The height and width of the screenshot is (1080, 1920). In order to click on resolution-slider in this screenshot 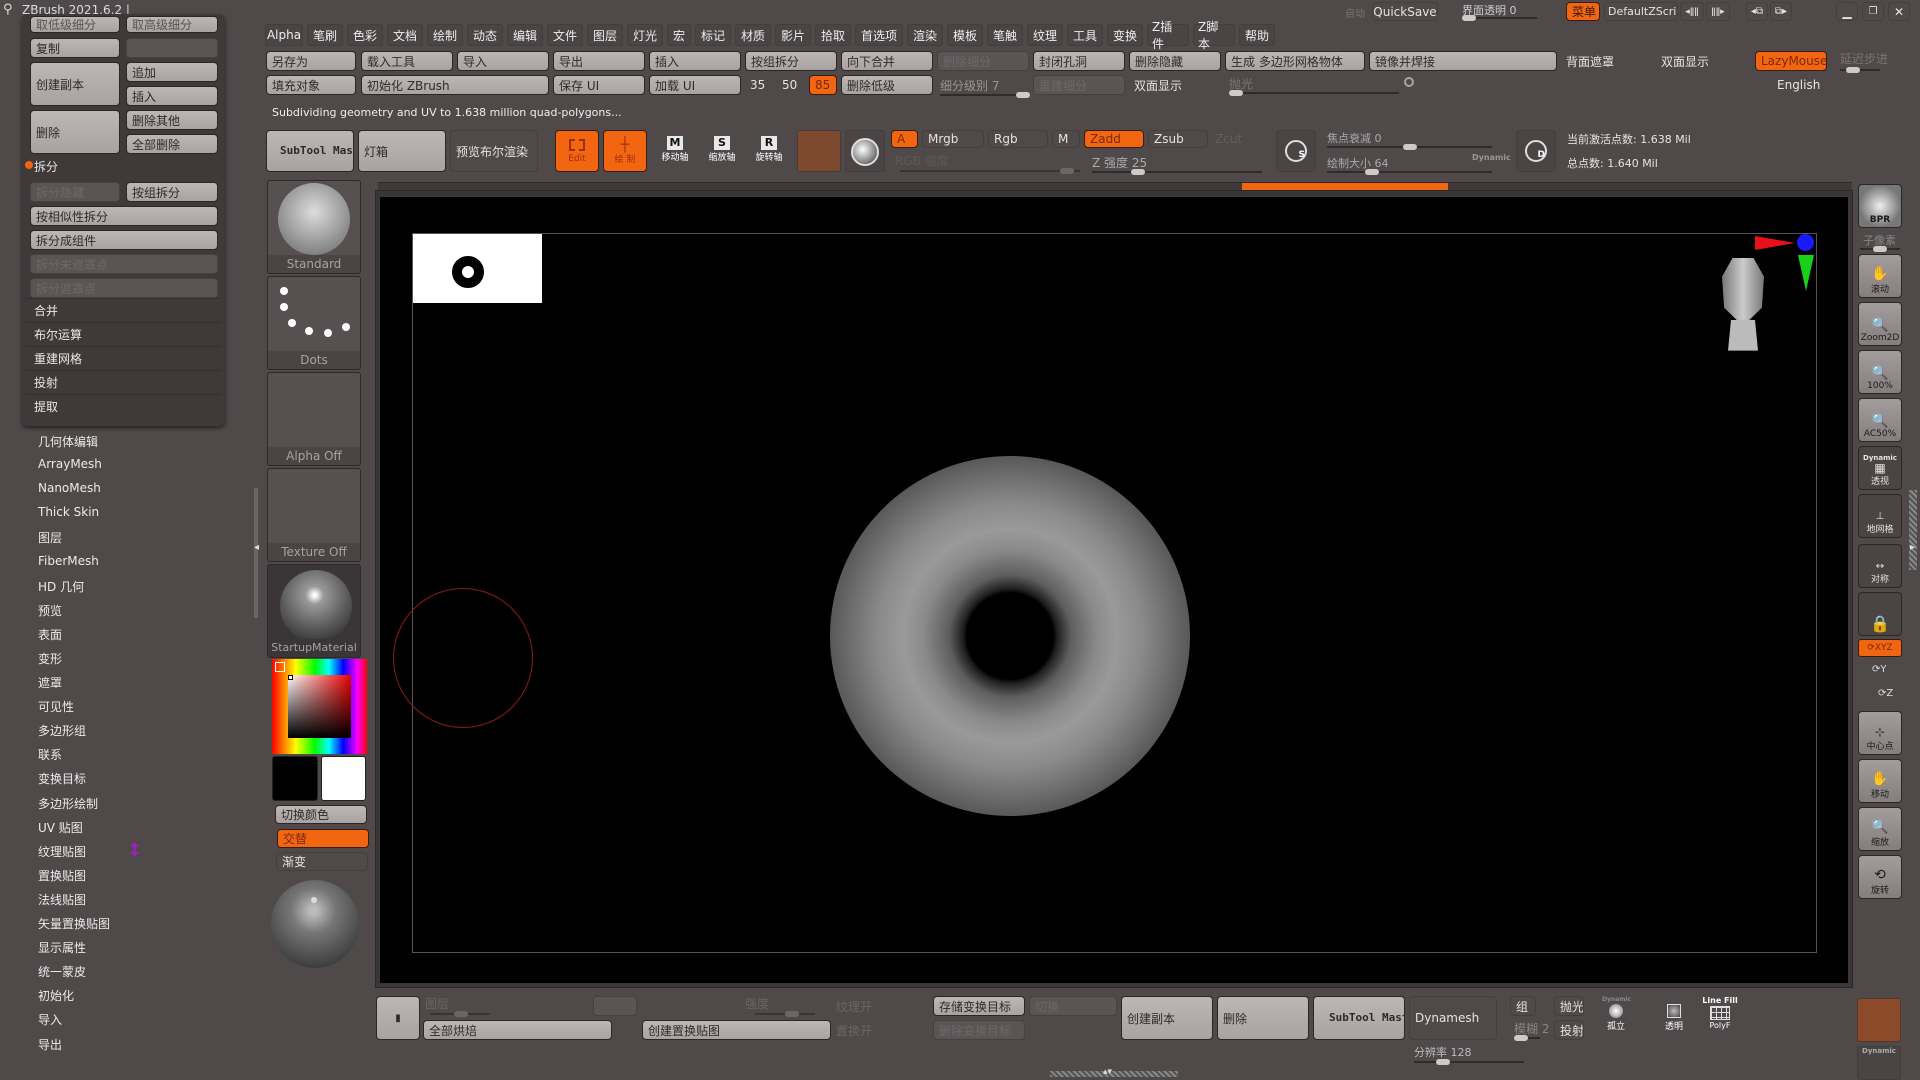, I will do `click(1469, 1062)`.